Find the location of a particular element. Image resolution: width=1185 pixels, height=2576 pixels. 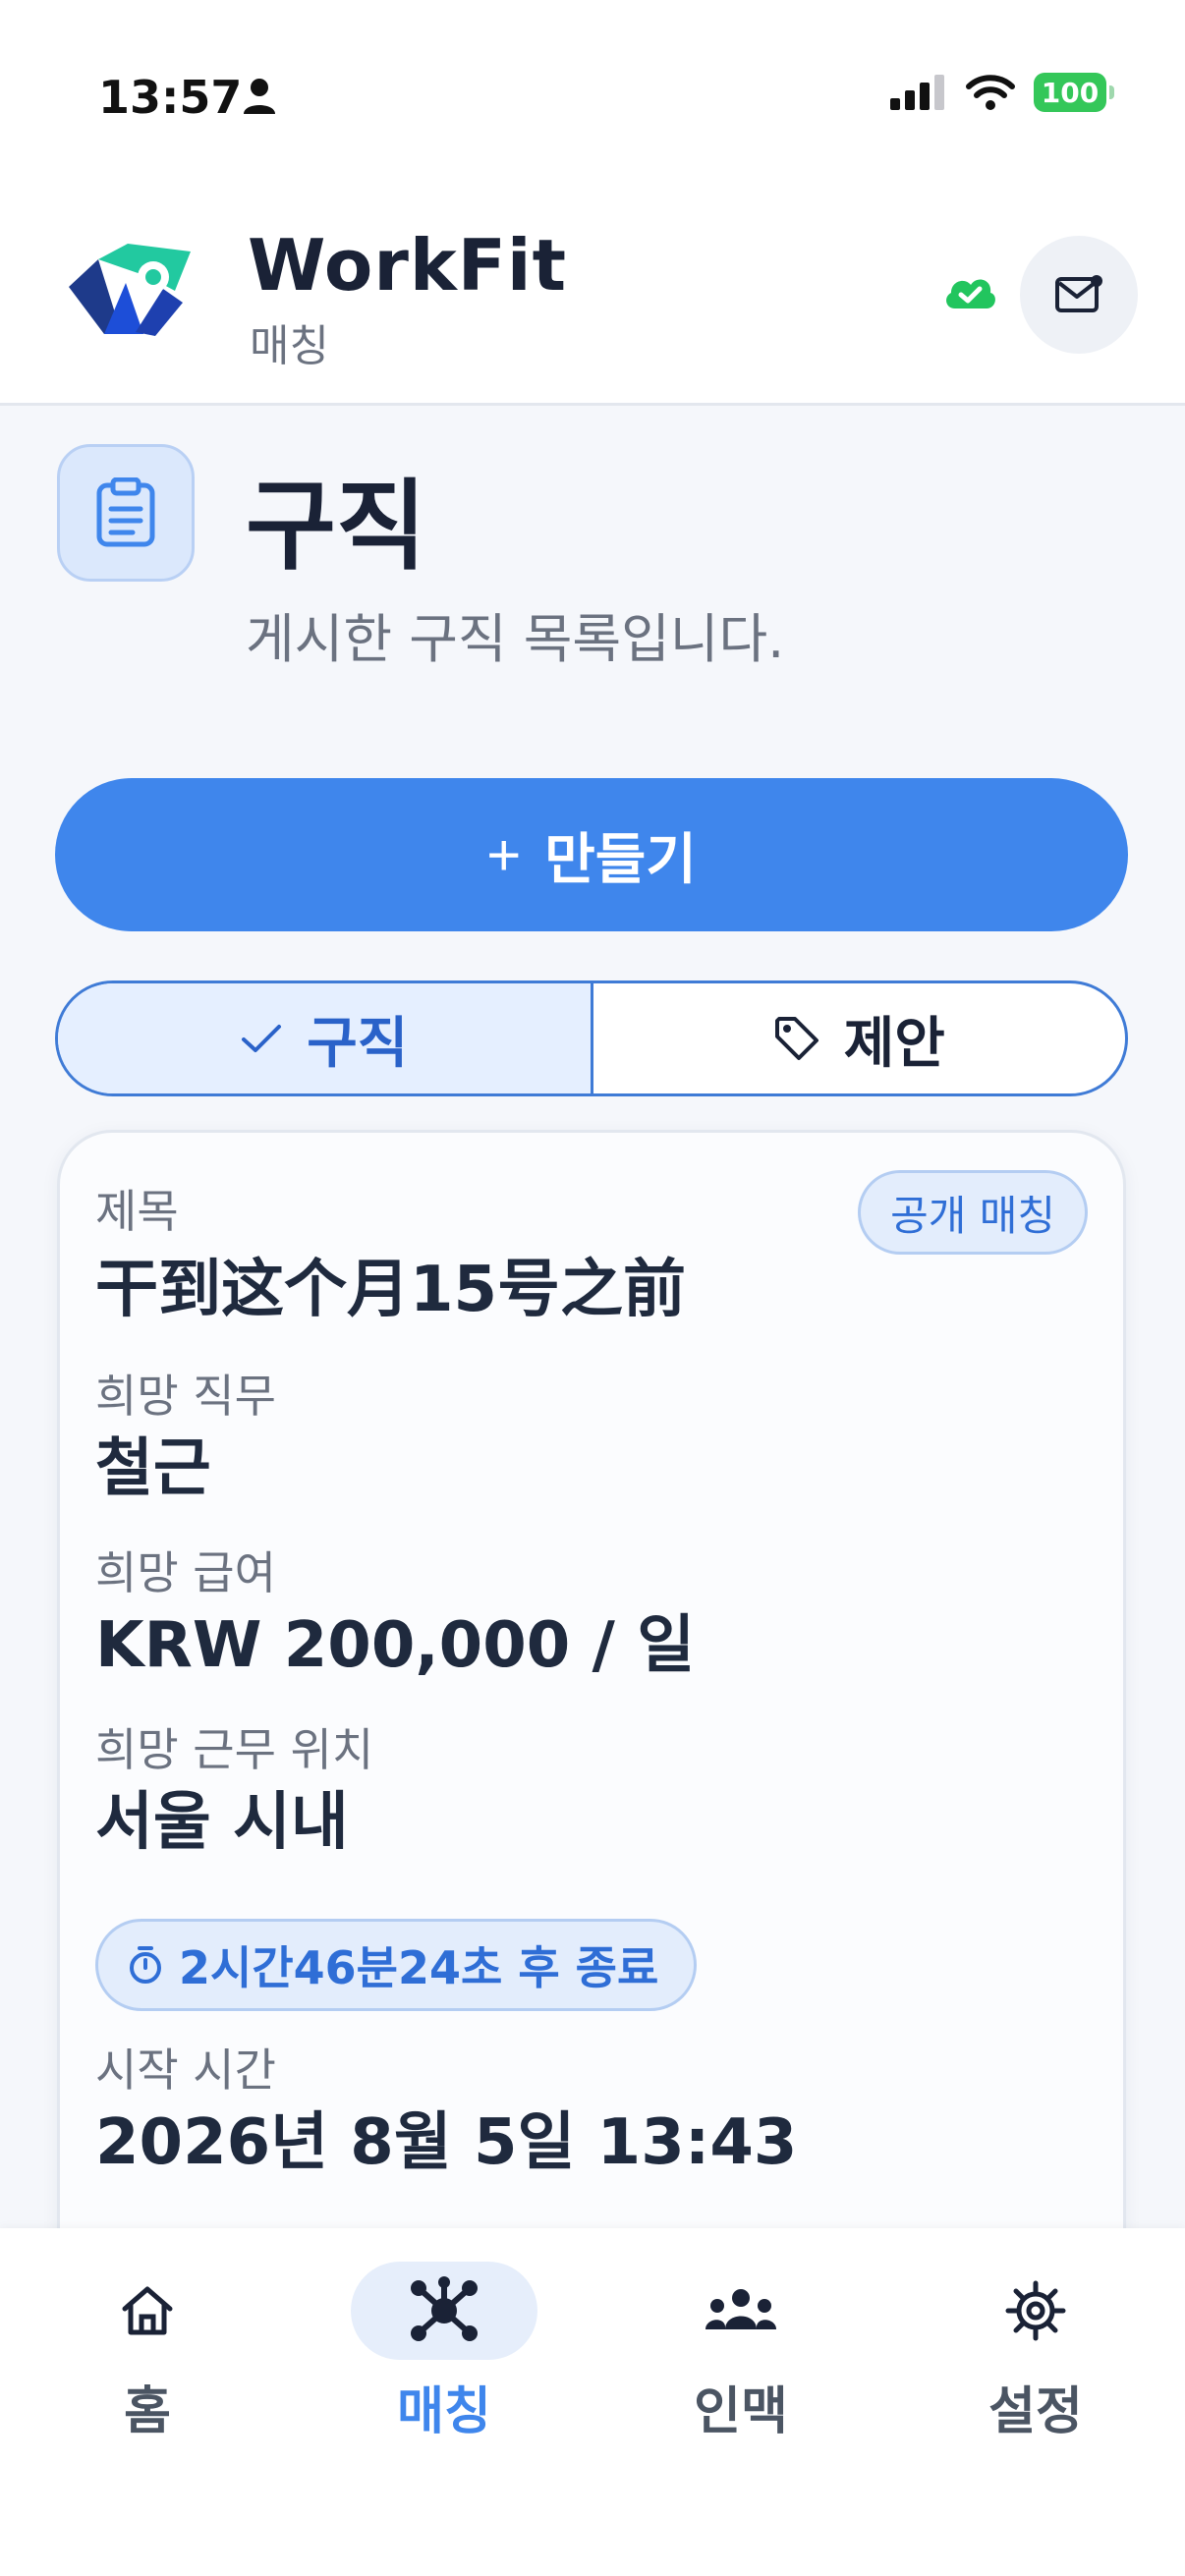

wifi-icon is located at coordinates (991, 92).